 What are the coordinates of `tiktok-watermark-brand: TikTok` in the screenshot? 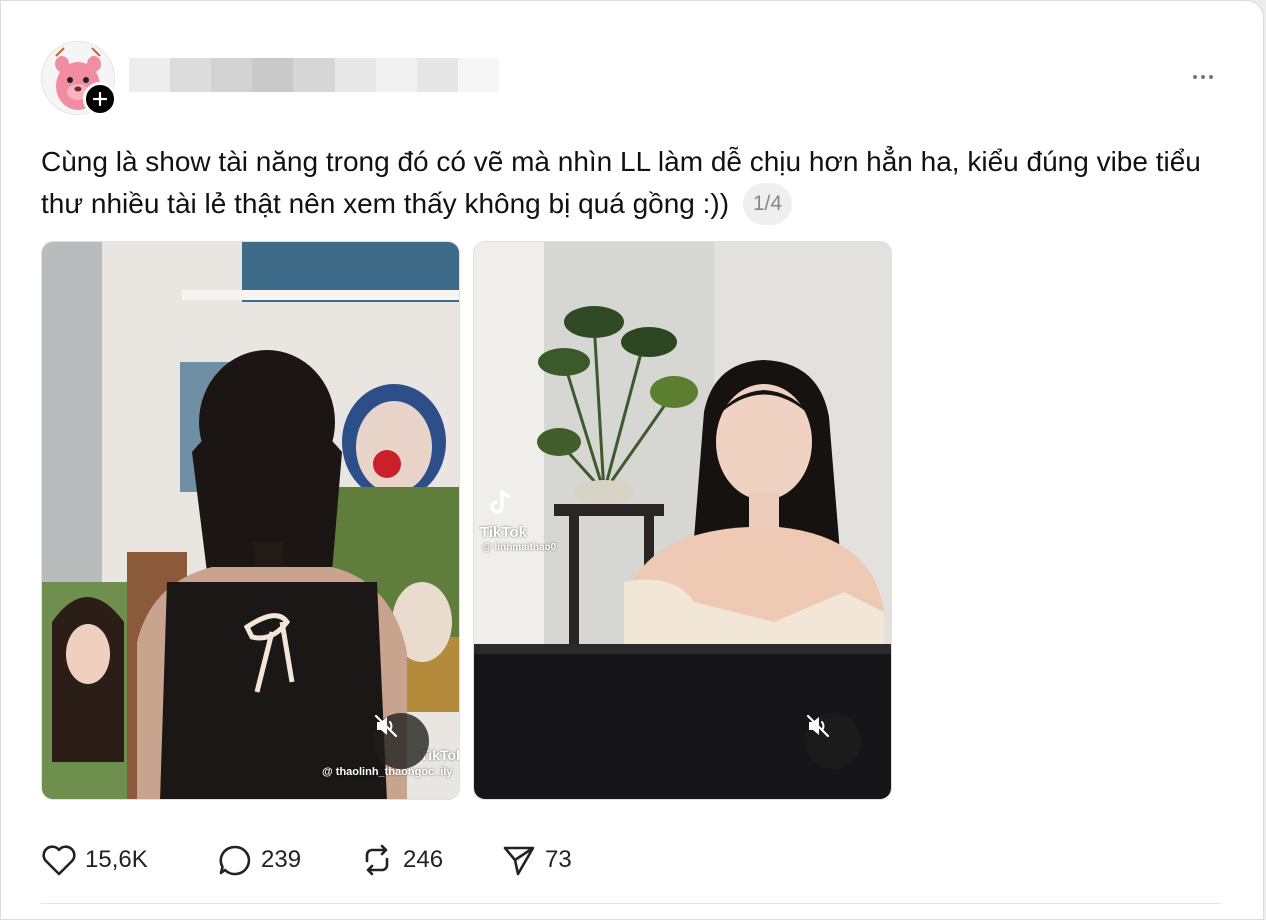 It's located at (503, 532).